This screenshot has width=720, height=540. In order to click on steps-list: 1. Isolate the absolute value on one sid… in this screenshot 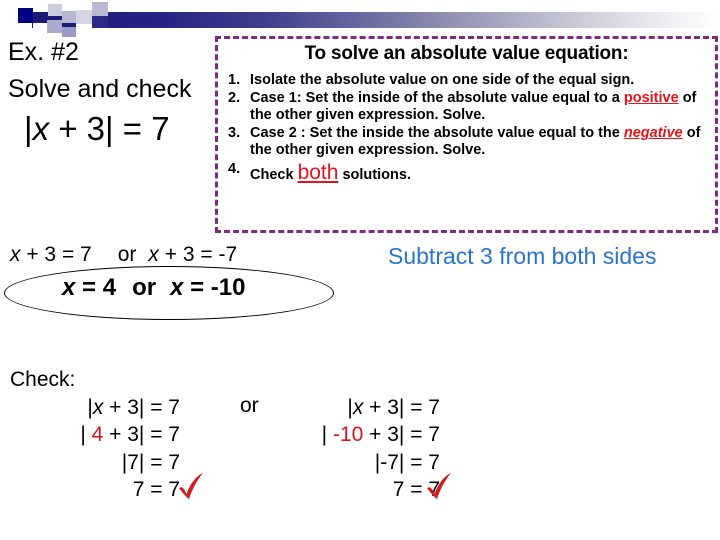, I will do `click(466, 129)`.